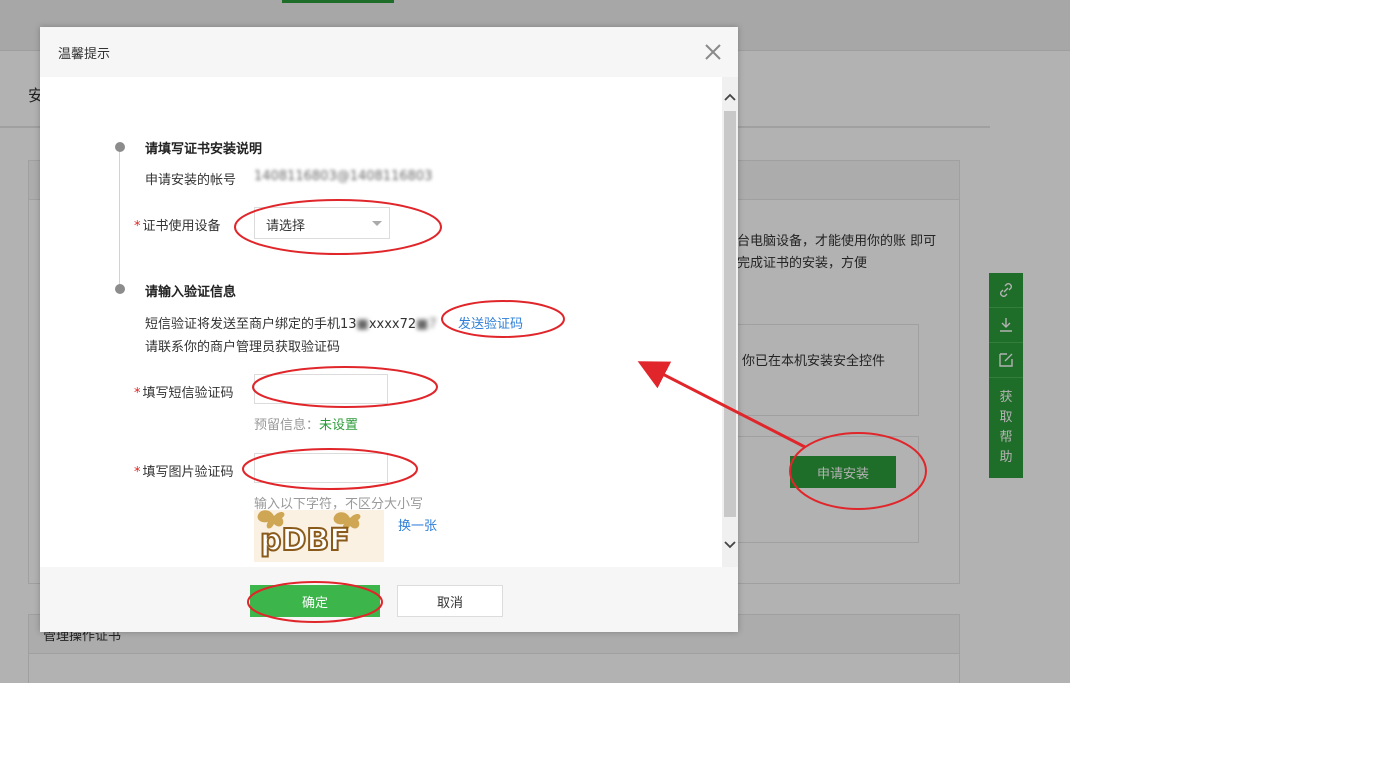 The image size is (1384, 759). I want to click on close-button, so click(713, 52).